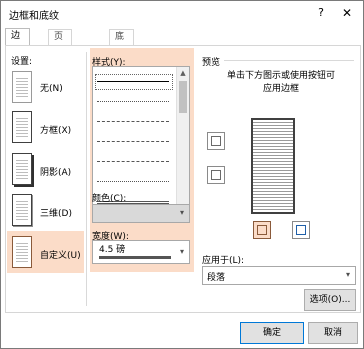  What do you see at coordinates (56, 131) in the screenshot?
I see `setting-box-label: 方框(X)` at bounding box center [56, 131].